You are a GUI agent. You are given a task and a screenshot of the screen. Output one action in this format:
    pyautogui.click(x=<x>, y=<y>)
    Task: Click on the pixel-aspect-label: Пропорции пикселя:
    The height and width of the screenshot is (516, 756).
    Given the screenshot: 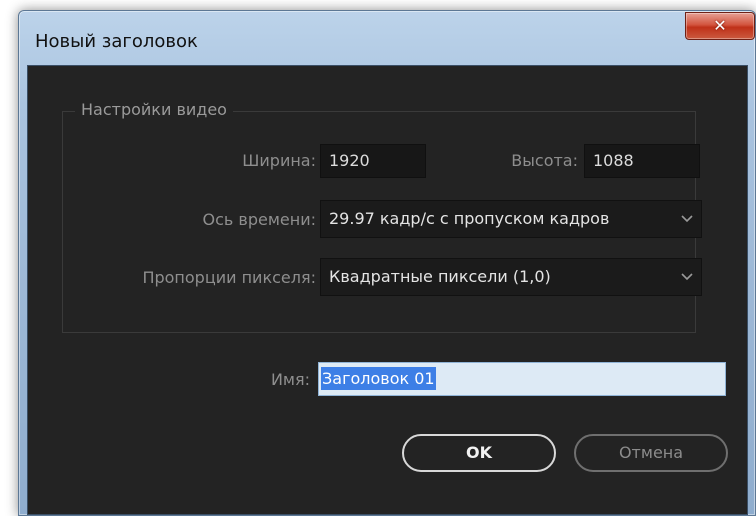 What is the action you would take?
    pyautogui.click(x=229, y=277)
    